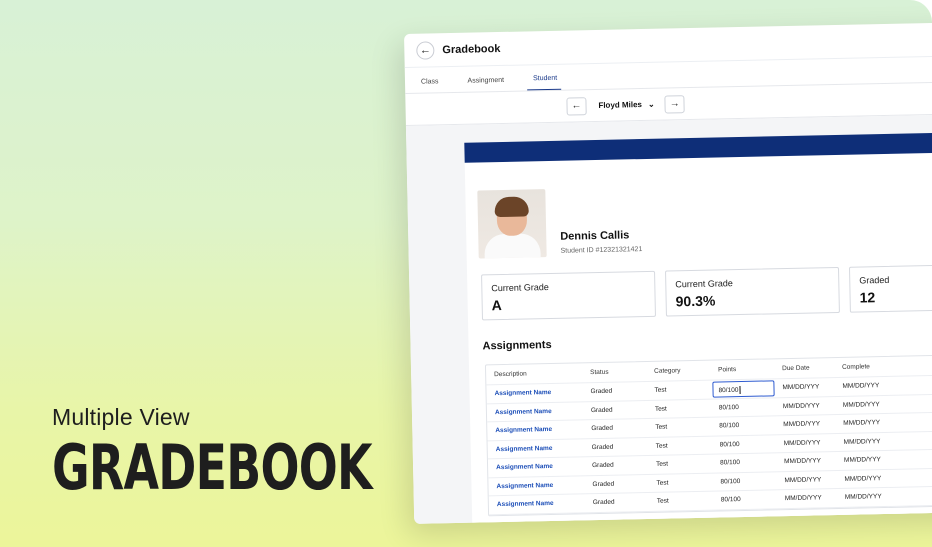 The image size is (932, 547). Describe the element at coordinates (874, 280) in the screenshot. I see `stat-label: Graded` at that location.